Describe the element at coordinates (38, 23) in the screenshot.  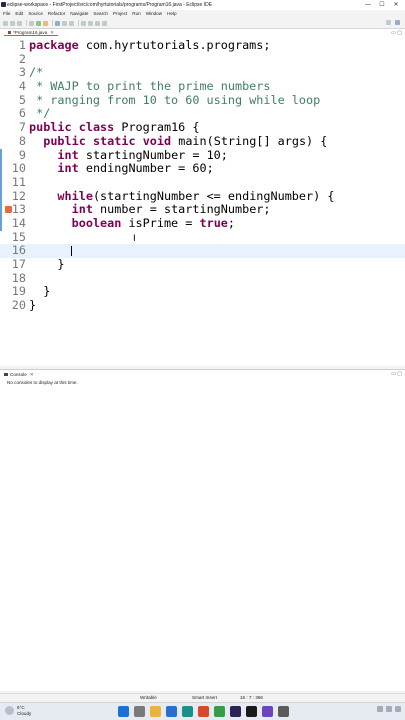
I see `run-icon` at that location.